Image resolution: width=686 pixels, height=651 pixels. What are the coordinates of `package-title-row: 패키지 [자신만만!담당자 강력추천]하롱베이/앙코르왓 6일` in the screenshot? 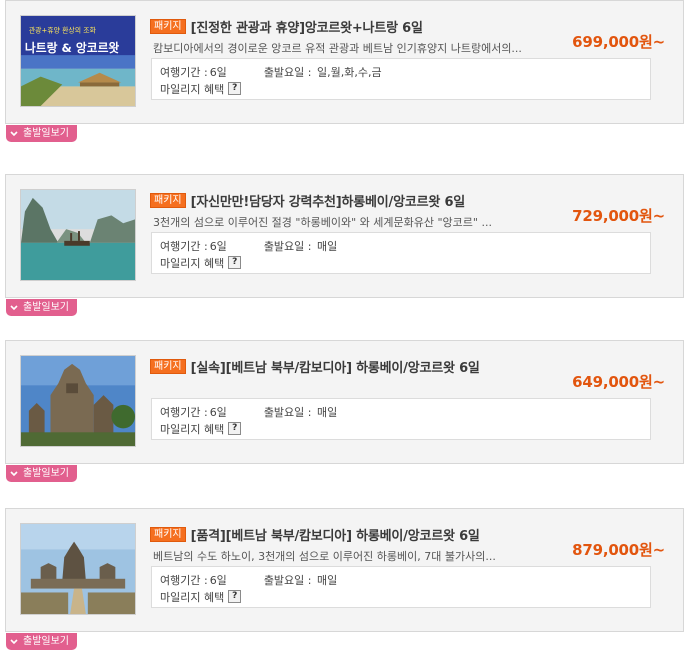 It's located at (307, 200).